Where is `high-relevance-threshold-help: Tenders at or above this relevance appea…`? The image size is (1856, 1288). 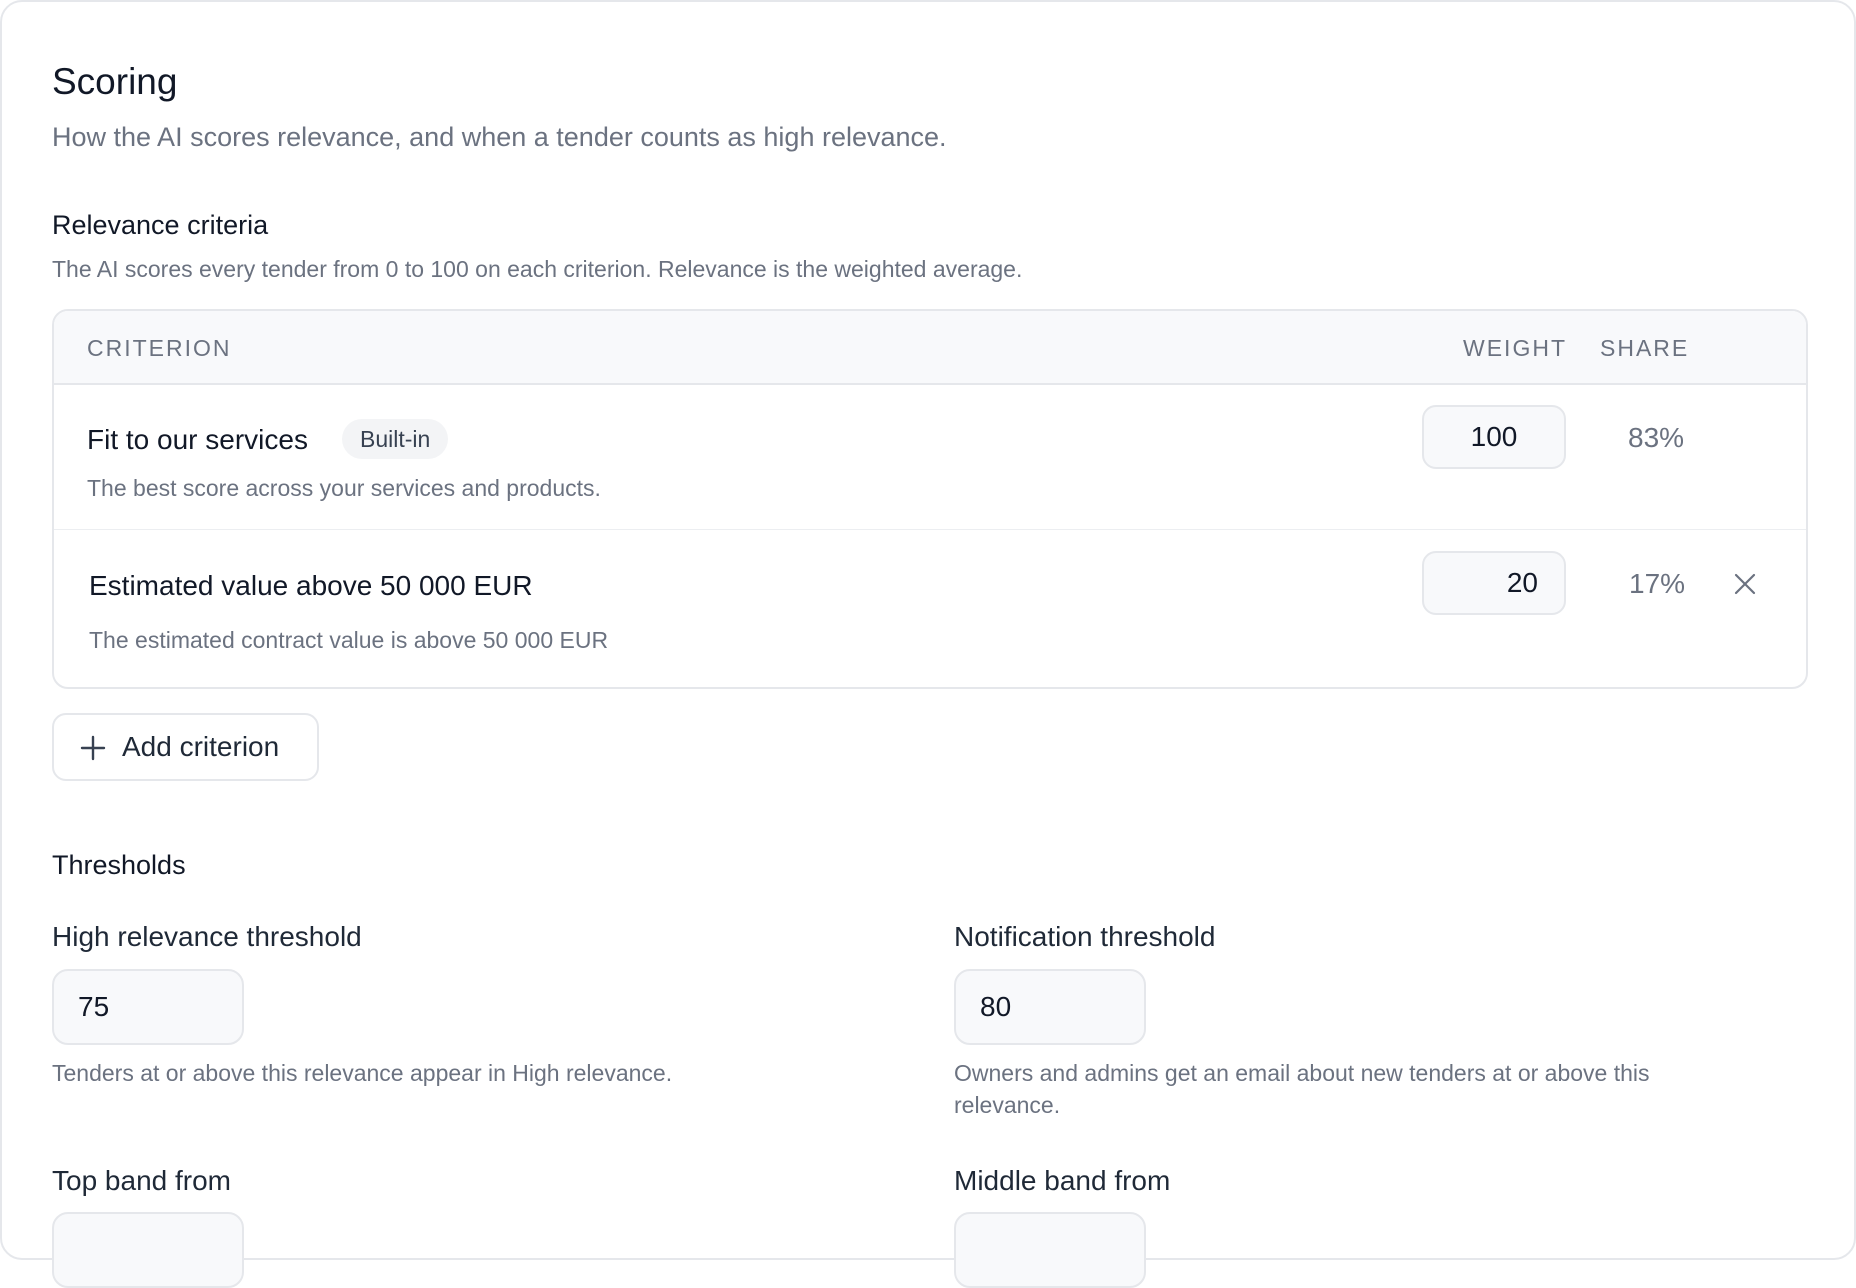 high-relevance-threshold-help: Tenders at or above this relevance appea… is located at coordinates (362, 1073).